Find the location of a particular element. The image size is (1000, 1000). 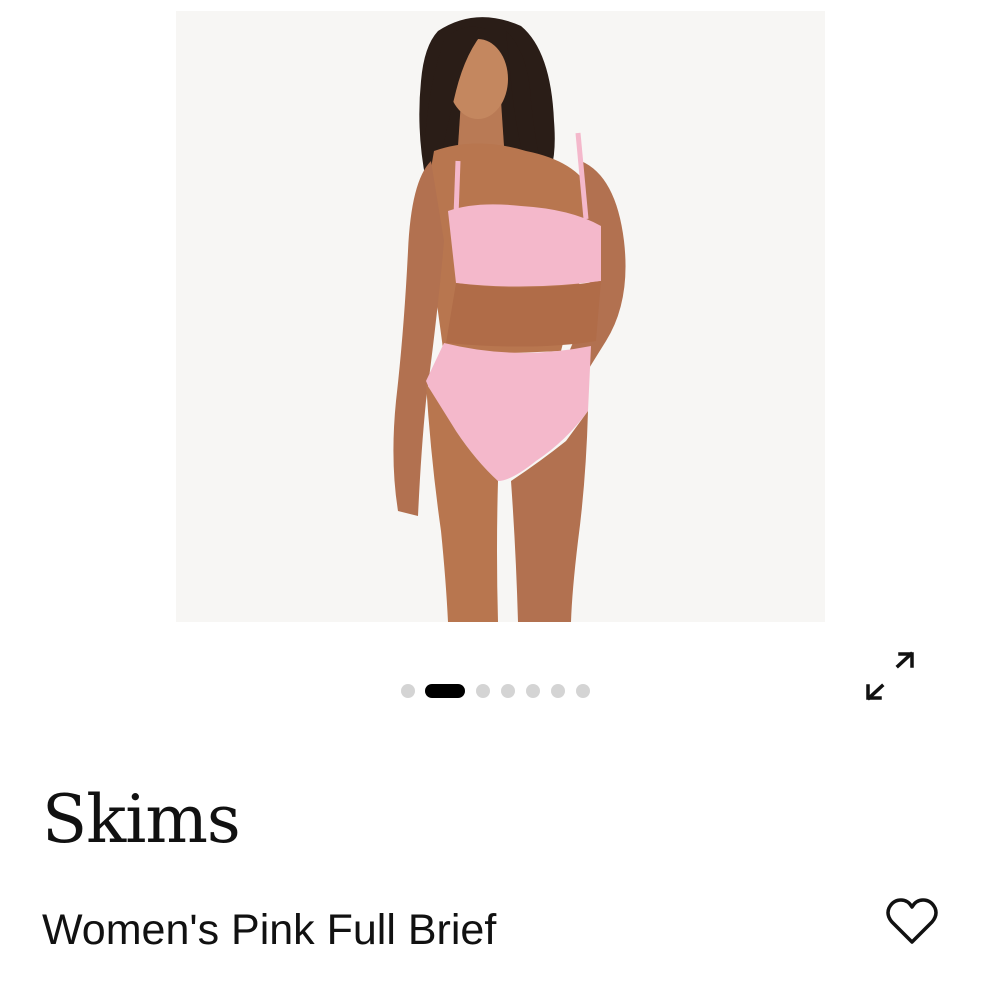

product-title: Women's Pink Full Brief is located at coordinates (269, 930).